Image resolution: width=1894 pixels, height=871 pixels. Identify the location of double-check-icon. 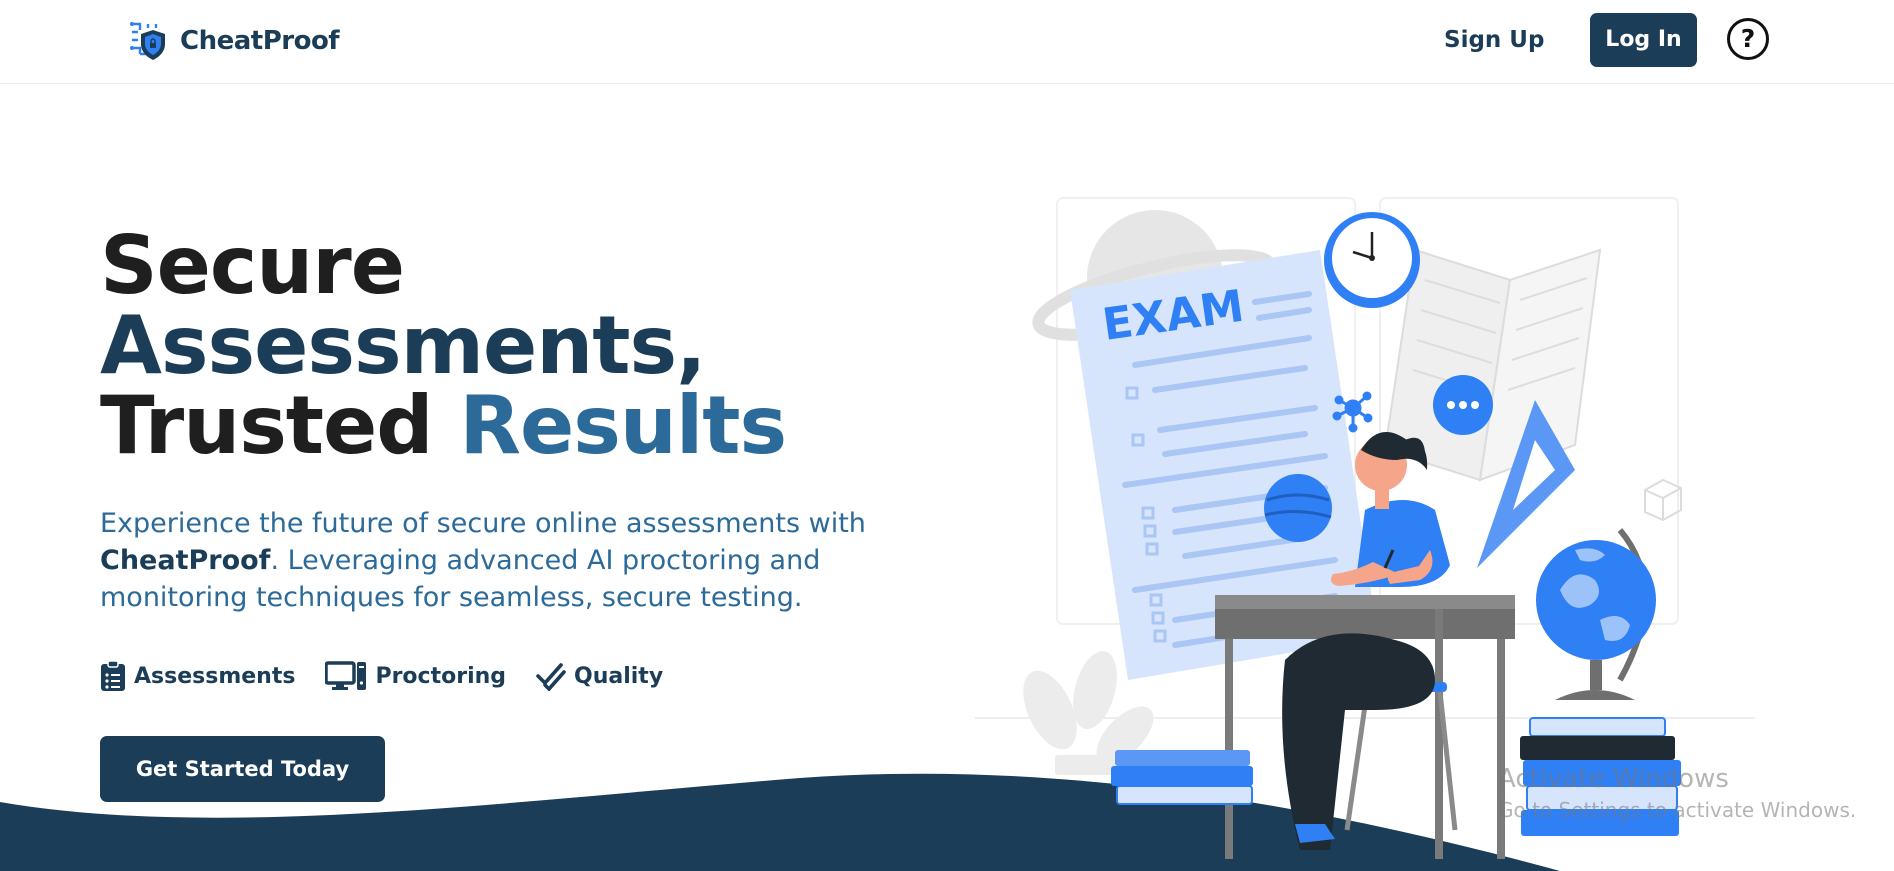
(551, 677).